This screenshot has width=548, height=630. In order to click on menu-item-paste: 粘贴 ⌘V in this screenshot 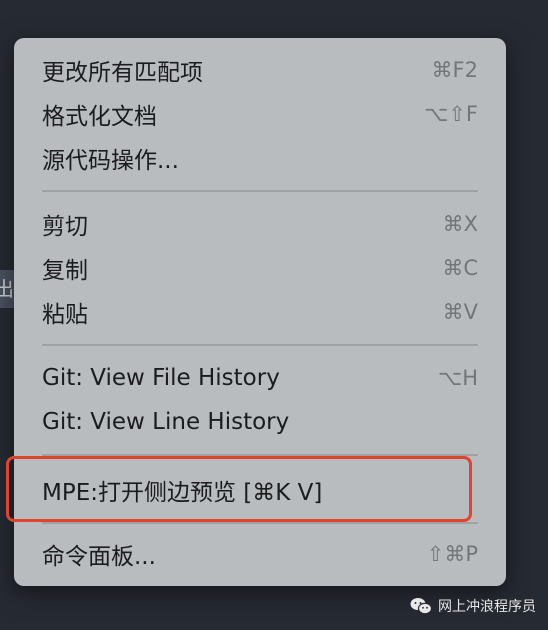, I will do `click(260, 312)`.